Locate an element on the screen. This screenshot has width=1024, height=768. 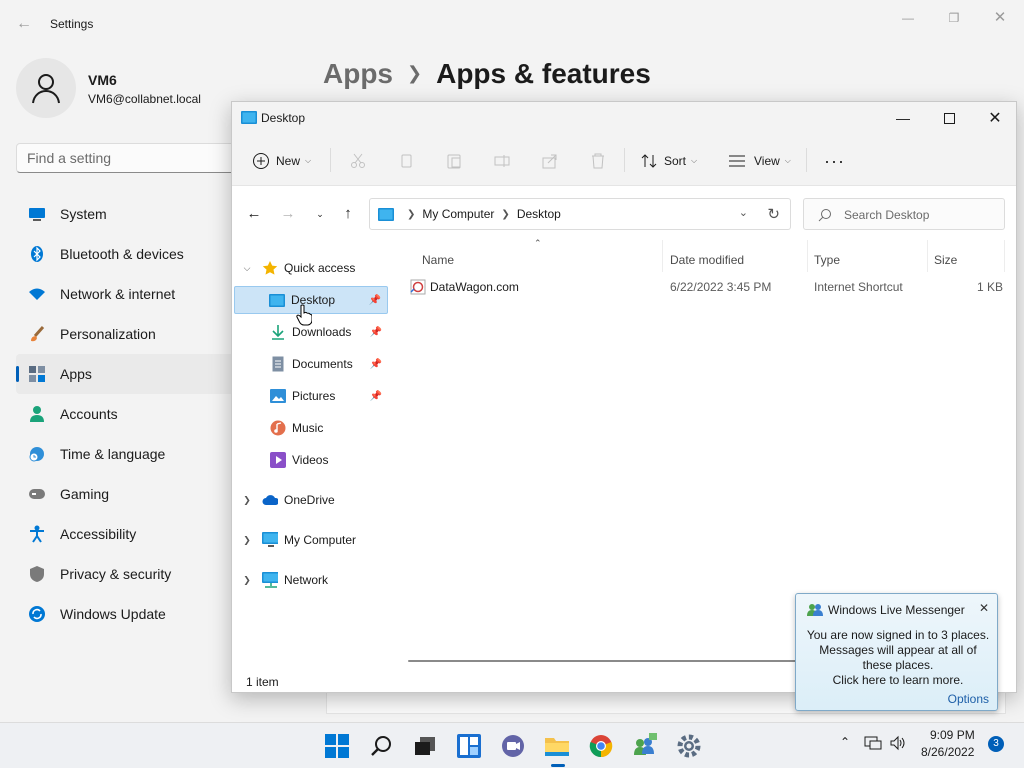
address-crumb-root: My Computer is located at coordinates (458, 214).